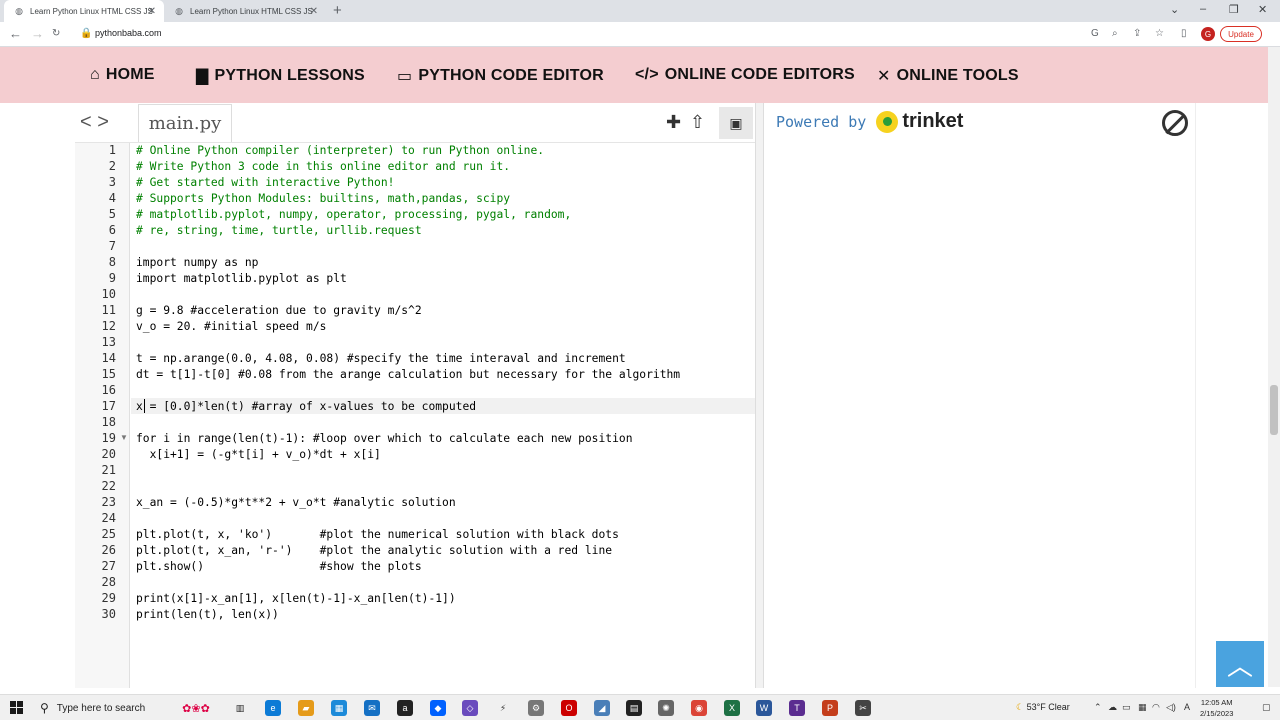 Image resolution: width=1280 pixels, height=720 pixels. What do you see at coordinates (207, 614) in the screenshot?
I see `code-line: print(len(t), len(x))` at bounding box center [207, 614].